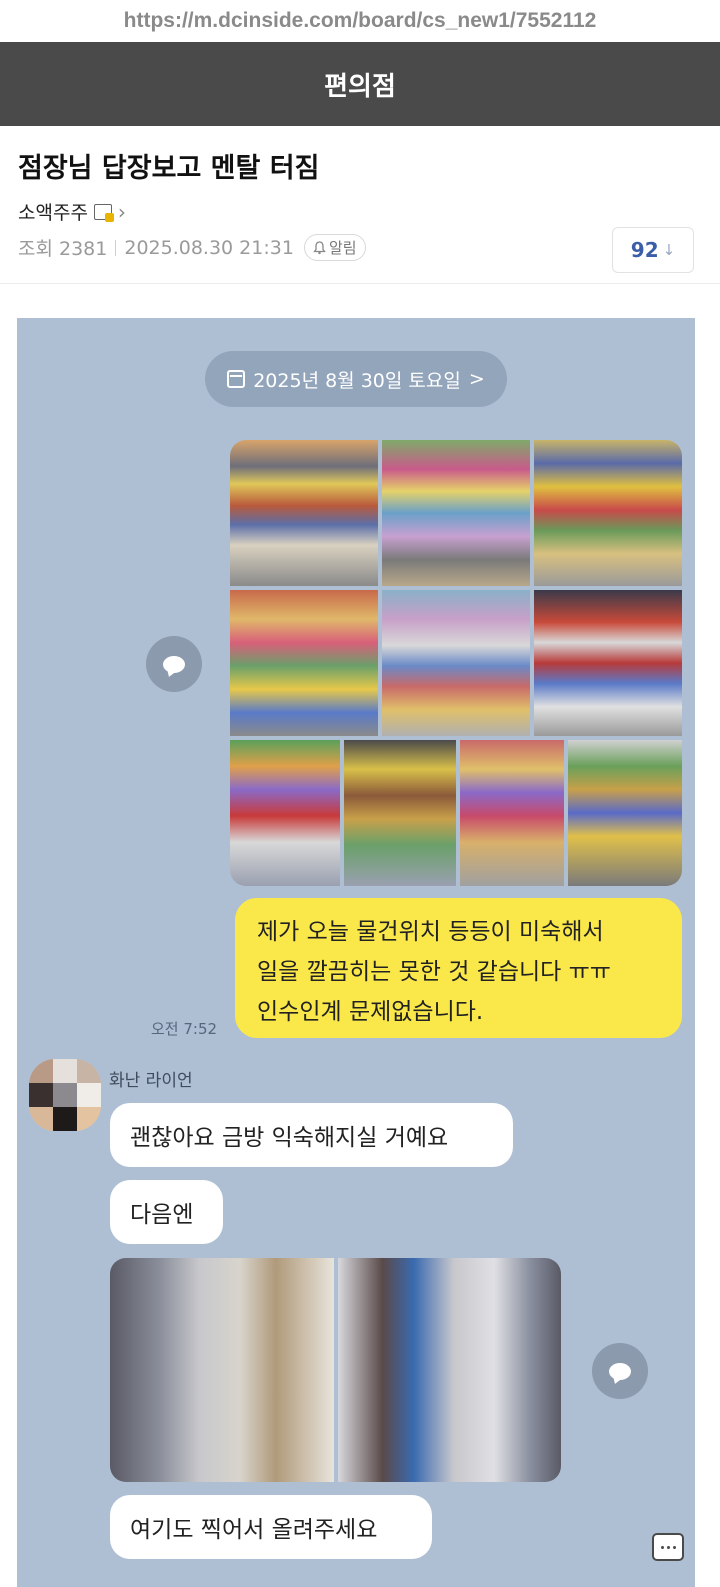  What do you see at coordinates (289, 1138) in the screenshot?
I see `reply-text: 괜찮아요 금방 익숙해지실 거예요` at bounding box center [289, 1138].